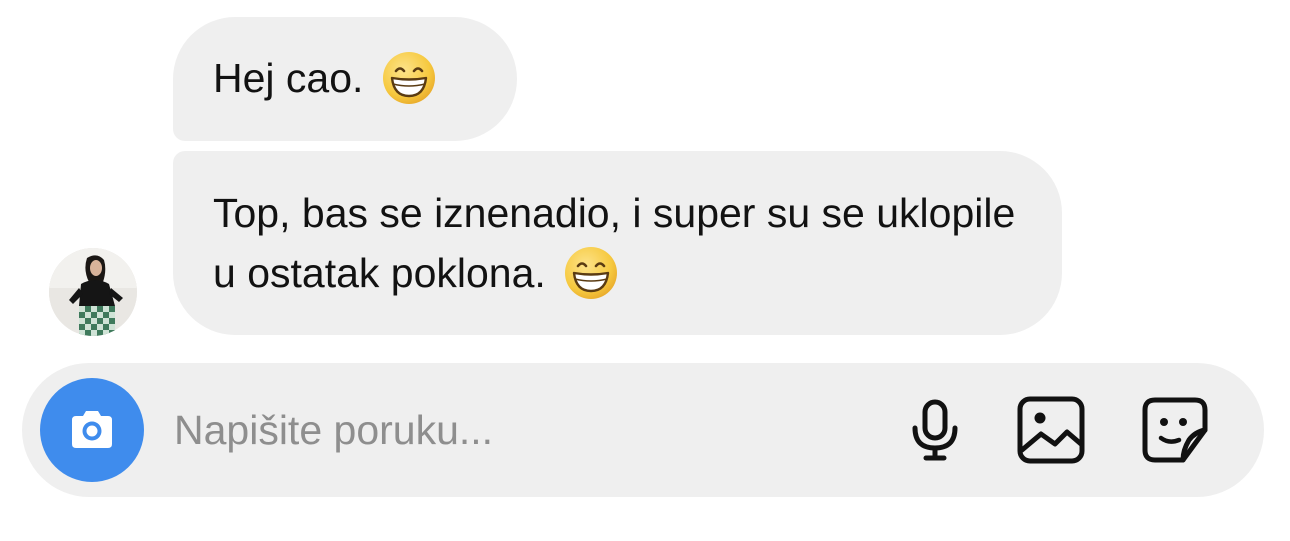 The image size is (1290, 541). Describe the element at coordinates (935, 430) in the screenshot. I see `microphone-icon` at that location.